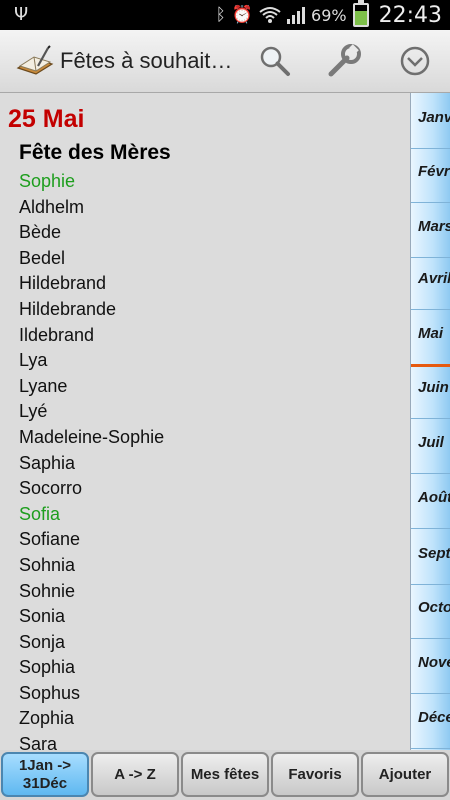 The height and width of the screenshot is (800, 450). What do you see at coordinates (405, 774) in the screenshot?
I see `tab-ajouter: Ajouter` at bounding box center [405, 774].